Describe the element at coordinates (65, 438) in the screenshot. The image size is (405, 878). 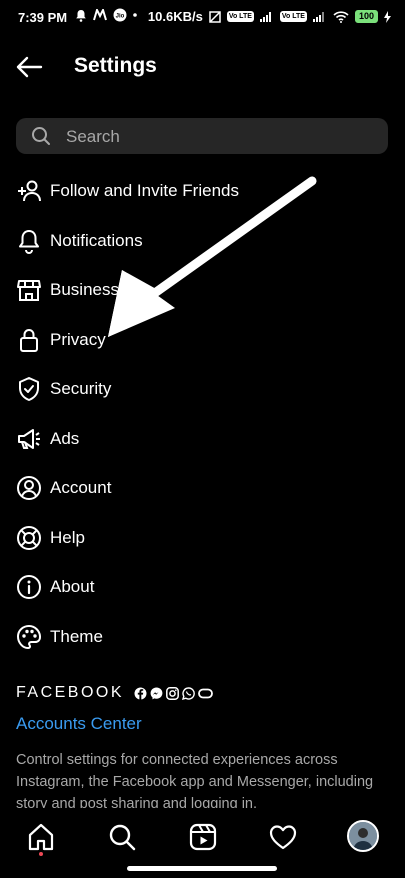
I see `menu-item-label: Ads` at that location.